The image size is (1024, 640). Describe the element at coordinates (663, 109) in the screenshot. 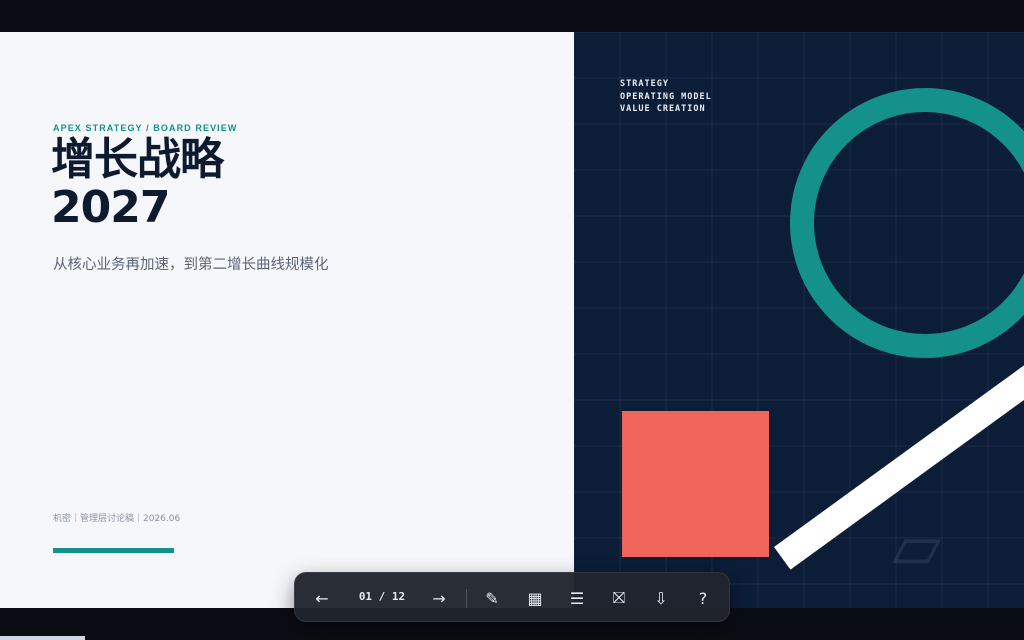

I see `pillar-label: VALUE CREATION` at that location.